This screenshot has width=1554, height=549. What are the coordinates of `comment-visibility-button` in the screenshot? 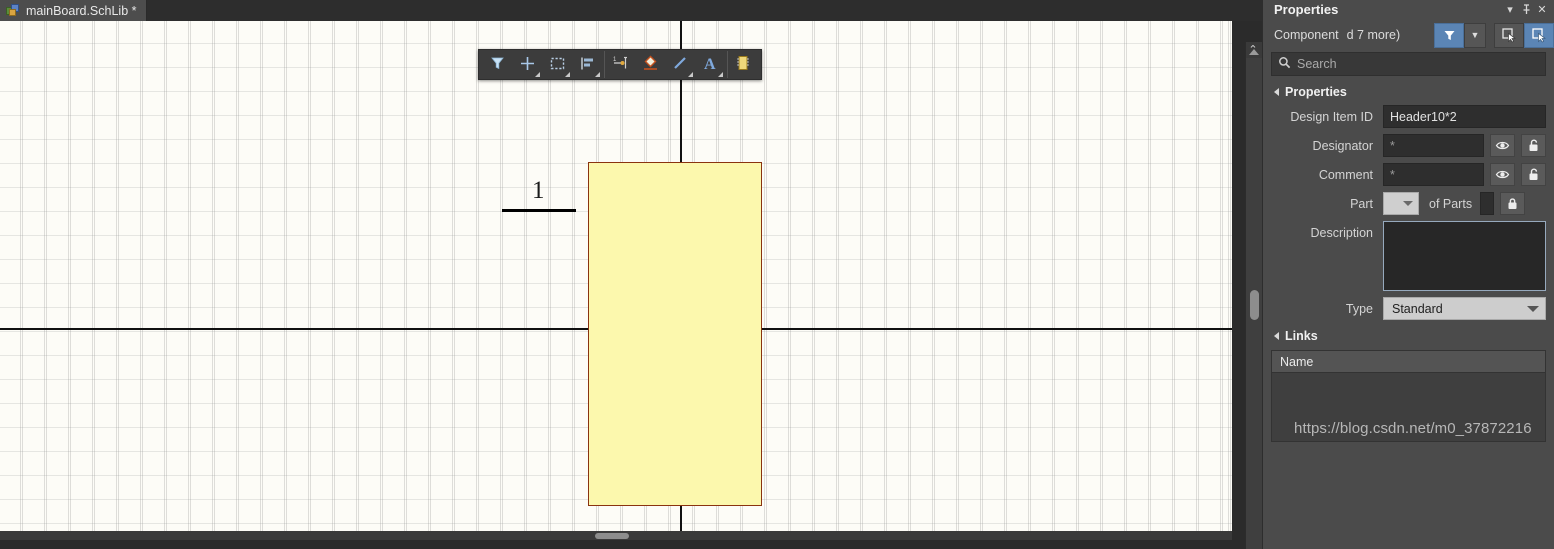 It's located at (1502, 174).